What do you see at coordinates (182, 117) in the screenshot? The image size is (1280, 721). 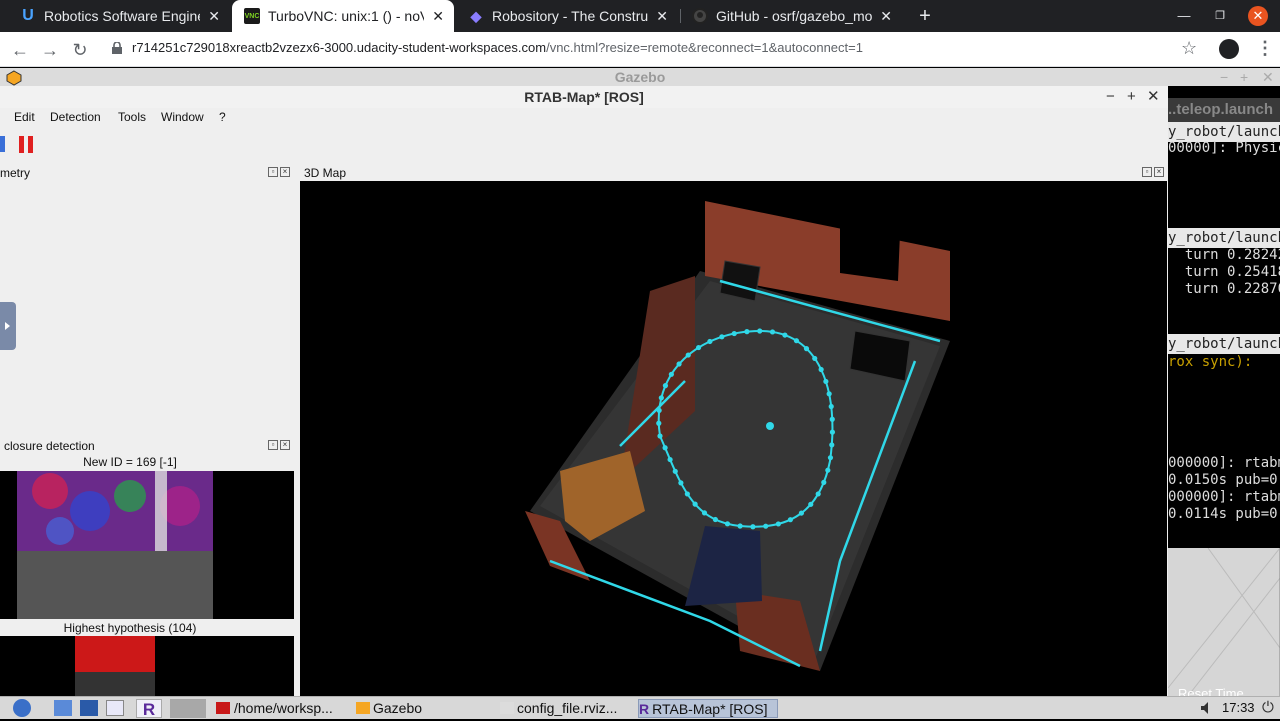 I see `menu-window: Window` at bounding box center [182, 117].